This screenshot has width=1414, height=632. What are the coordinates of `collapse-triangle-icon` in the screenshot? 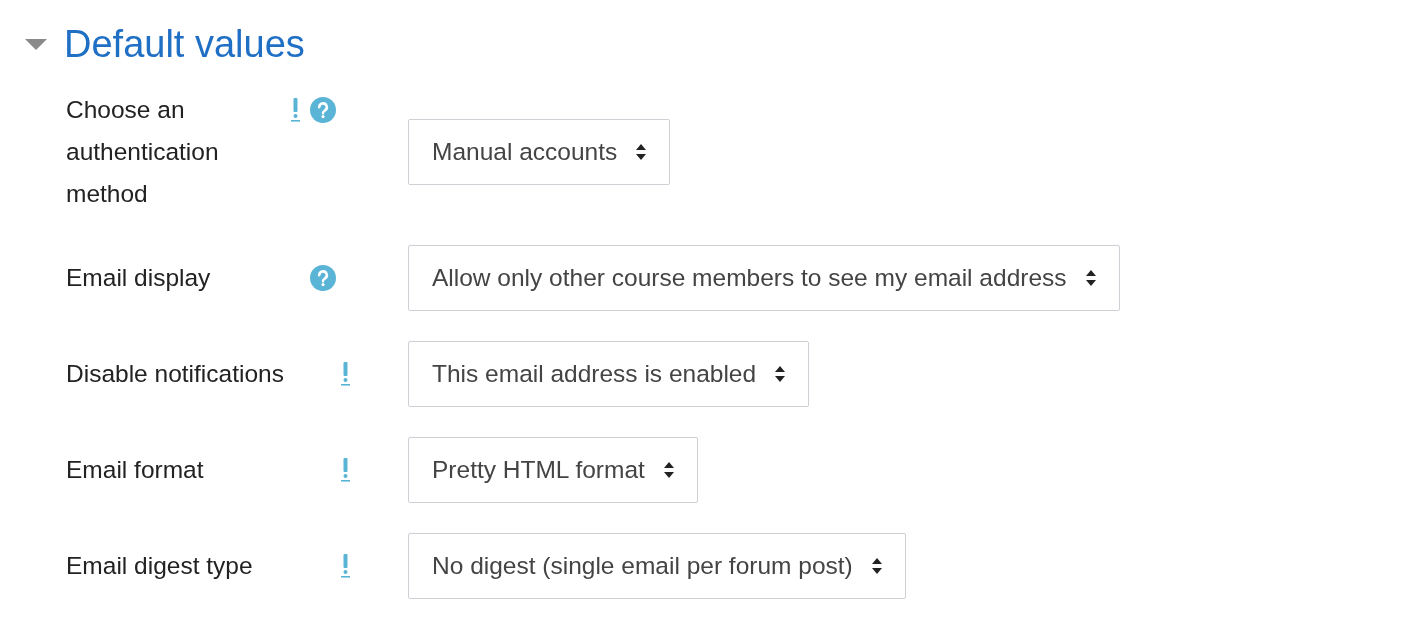 It's located at (36, 44).